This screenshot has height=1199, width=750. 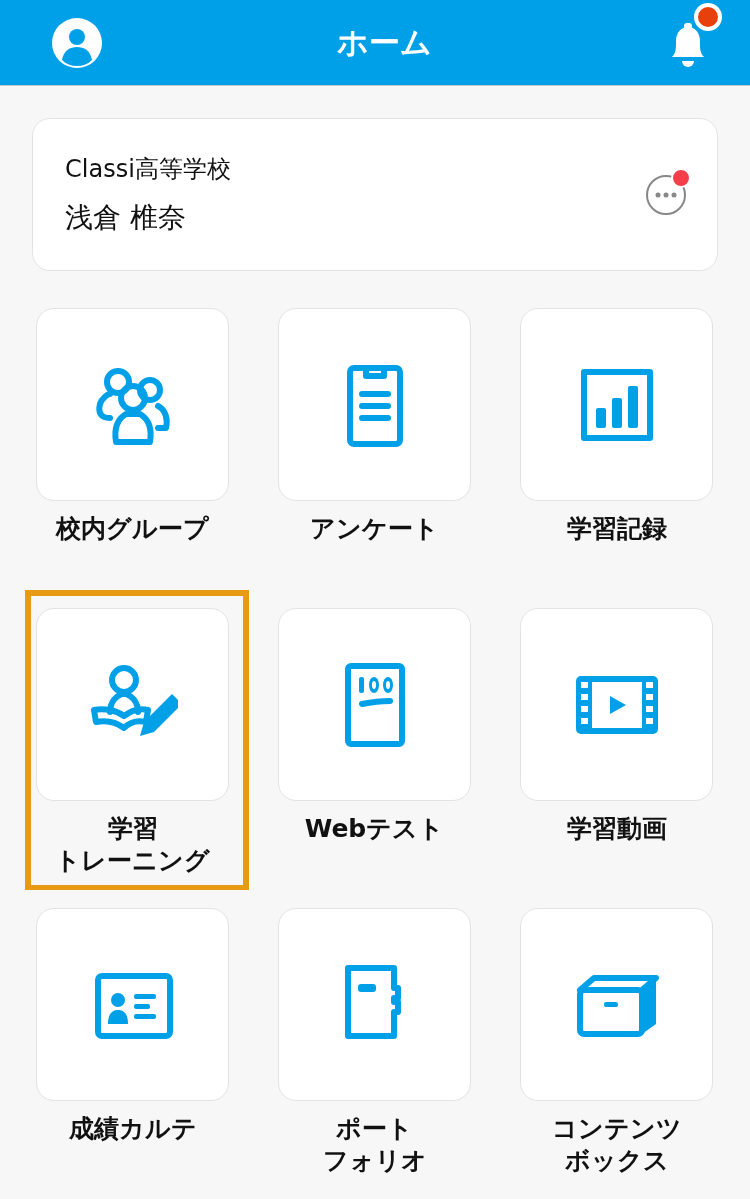 What do you see at coordinates (77, 42) in the screenshot?
I see `avatar-icon` at bounding box center [77, 42].